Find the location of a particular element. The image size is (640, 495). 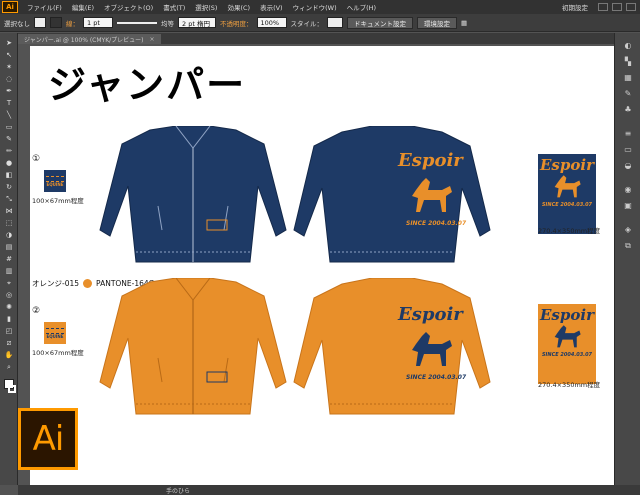

document-tab: ジャンパー.ai @ 100% (CMYK/プレビュー) × is located at coordinates (89, 39).